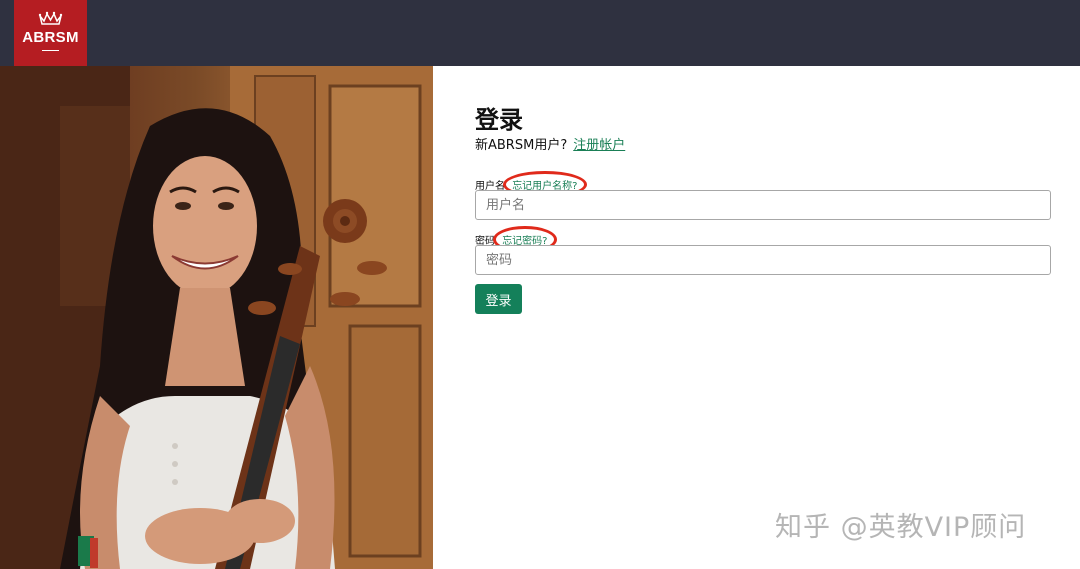 The image size is (1080, 569). I want to click on password-input, so click(766, 260).